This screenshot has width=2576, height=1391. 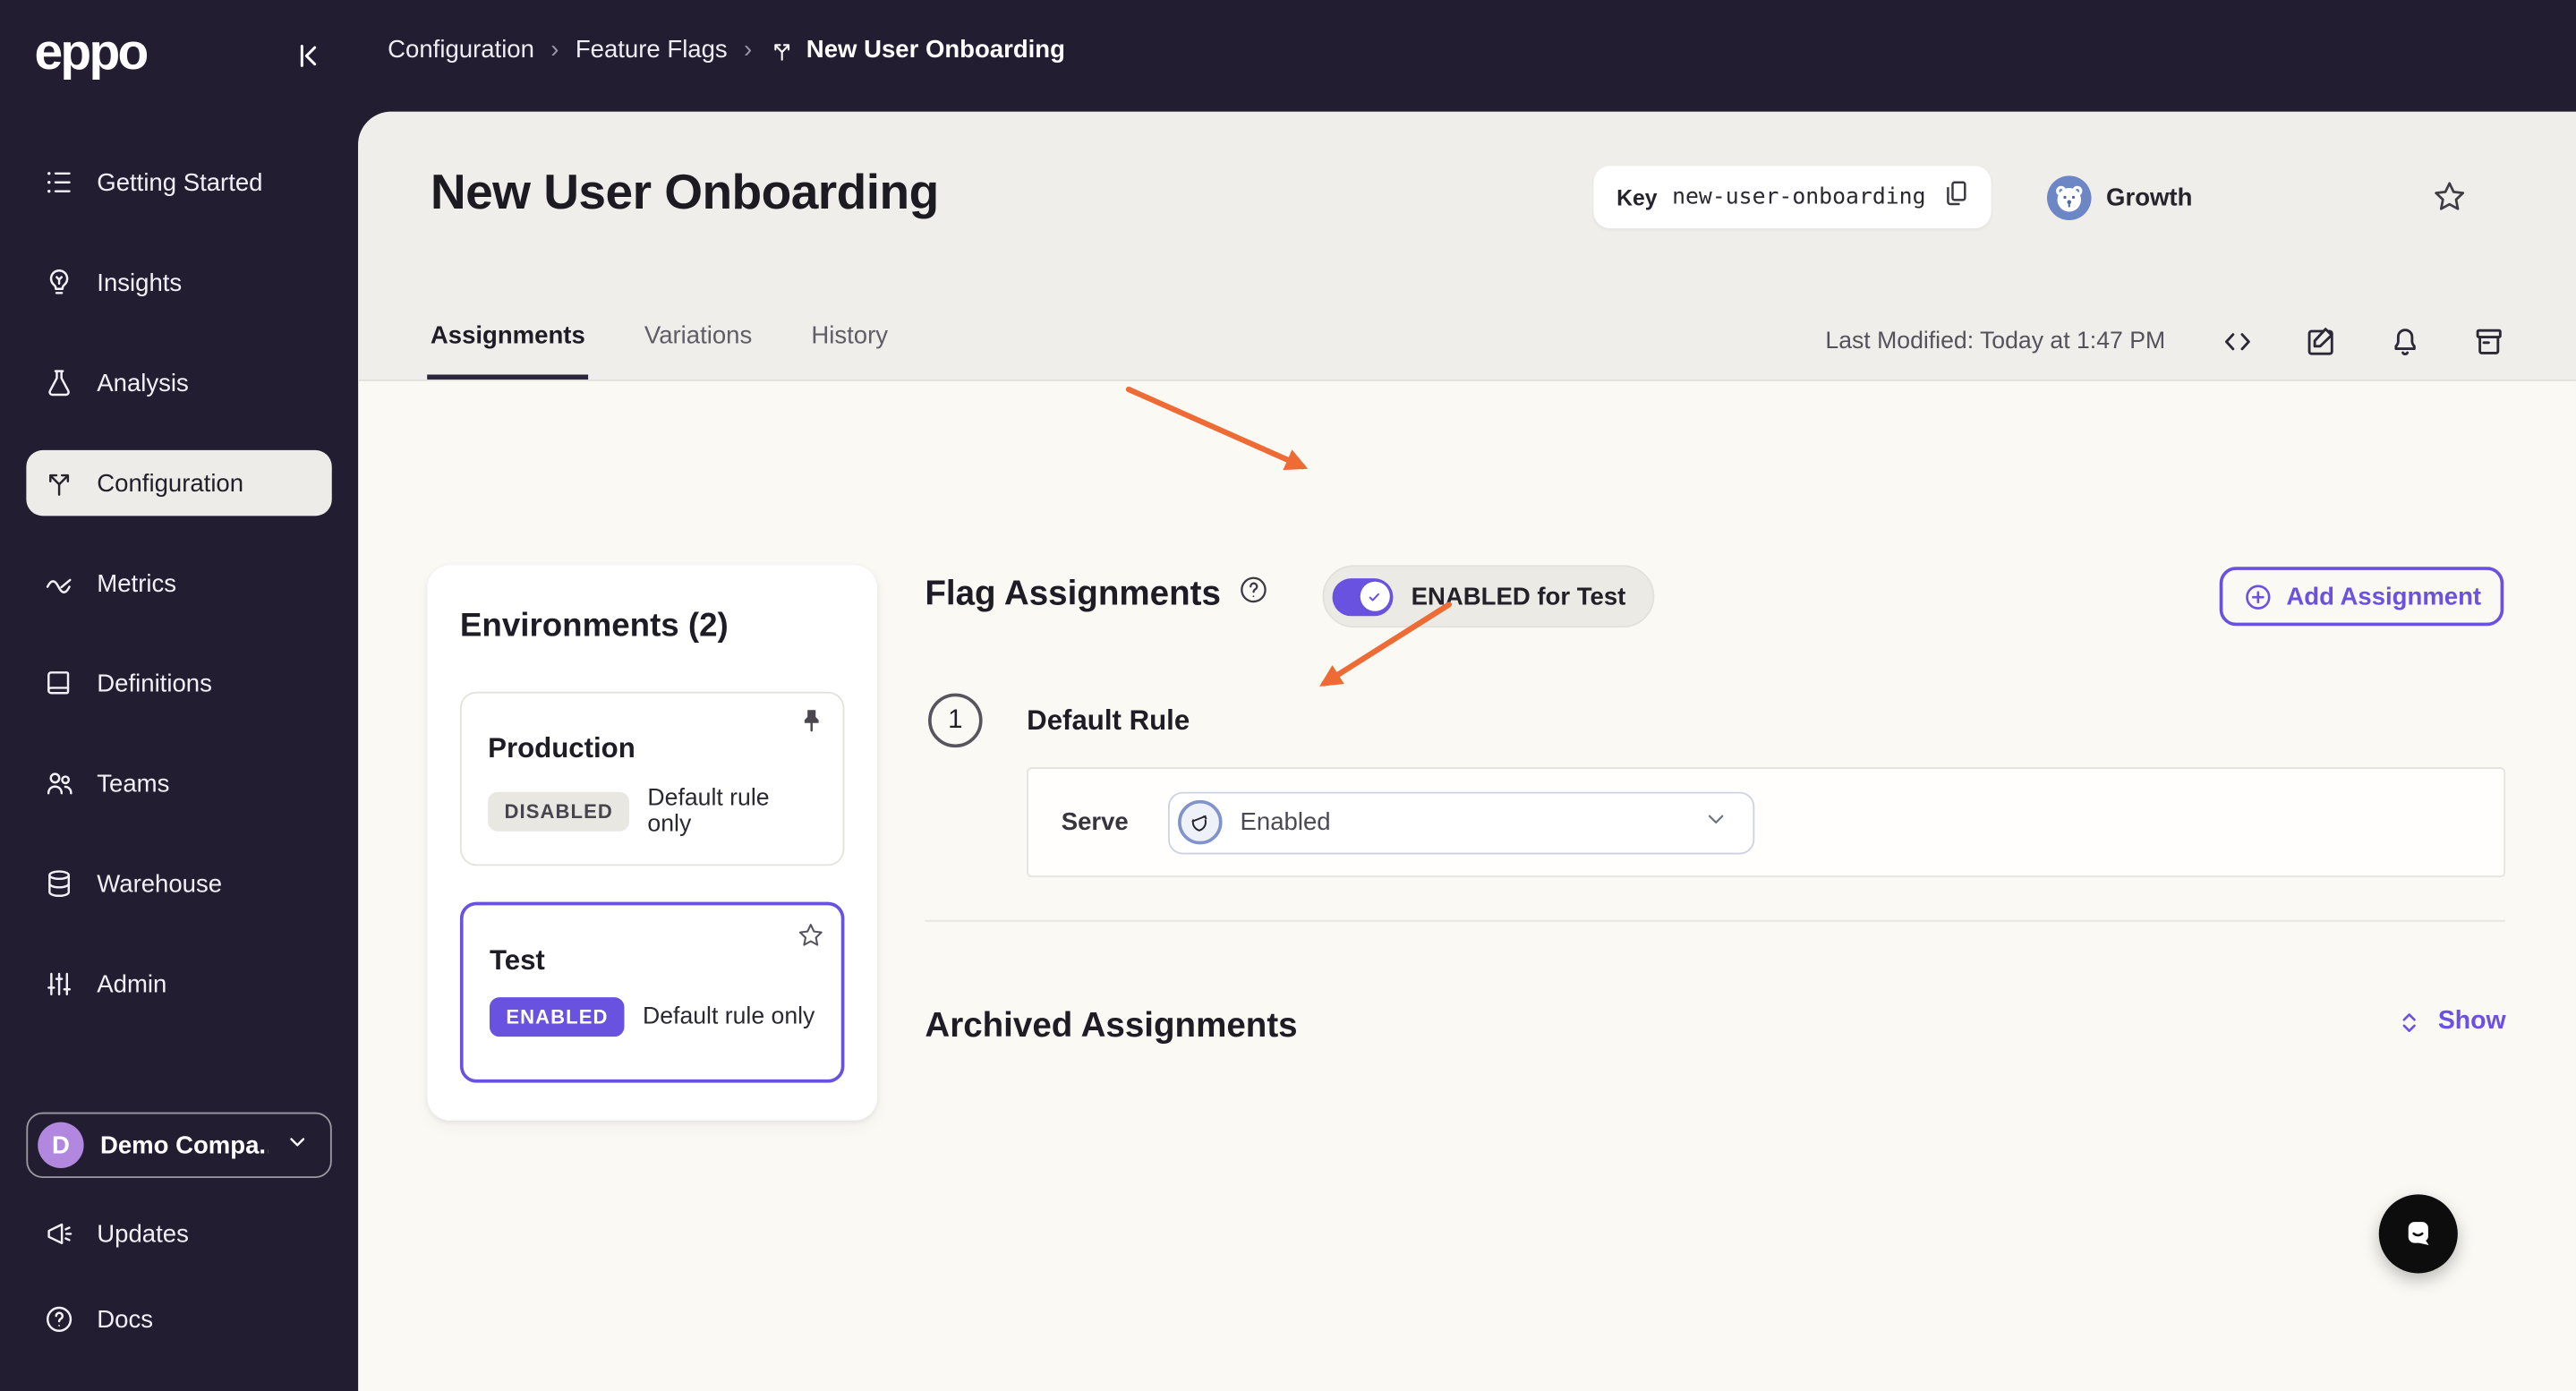 What do you see at coordinates (2450, 1022) in the screenshot?
I see `show-archived-button: Show` at bounding box center [2450, 1022].